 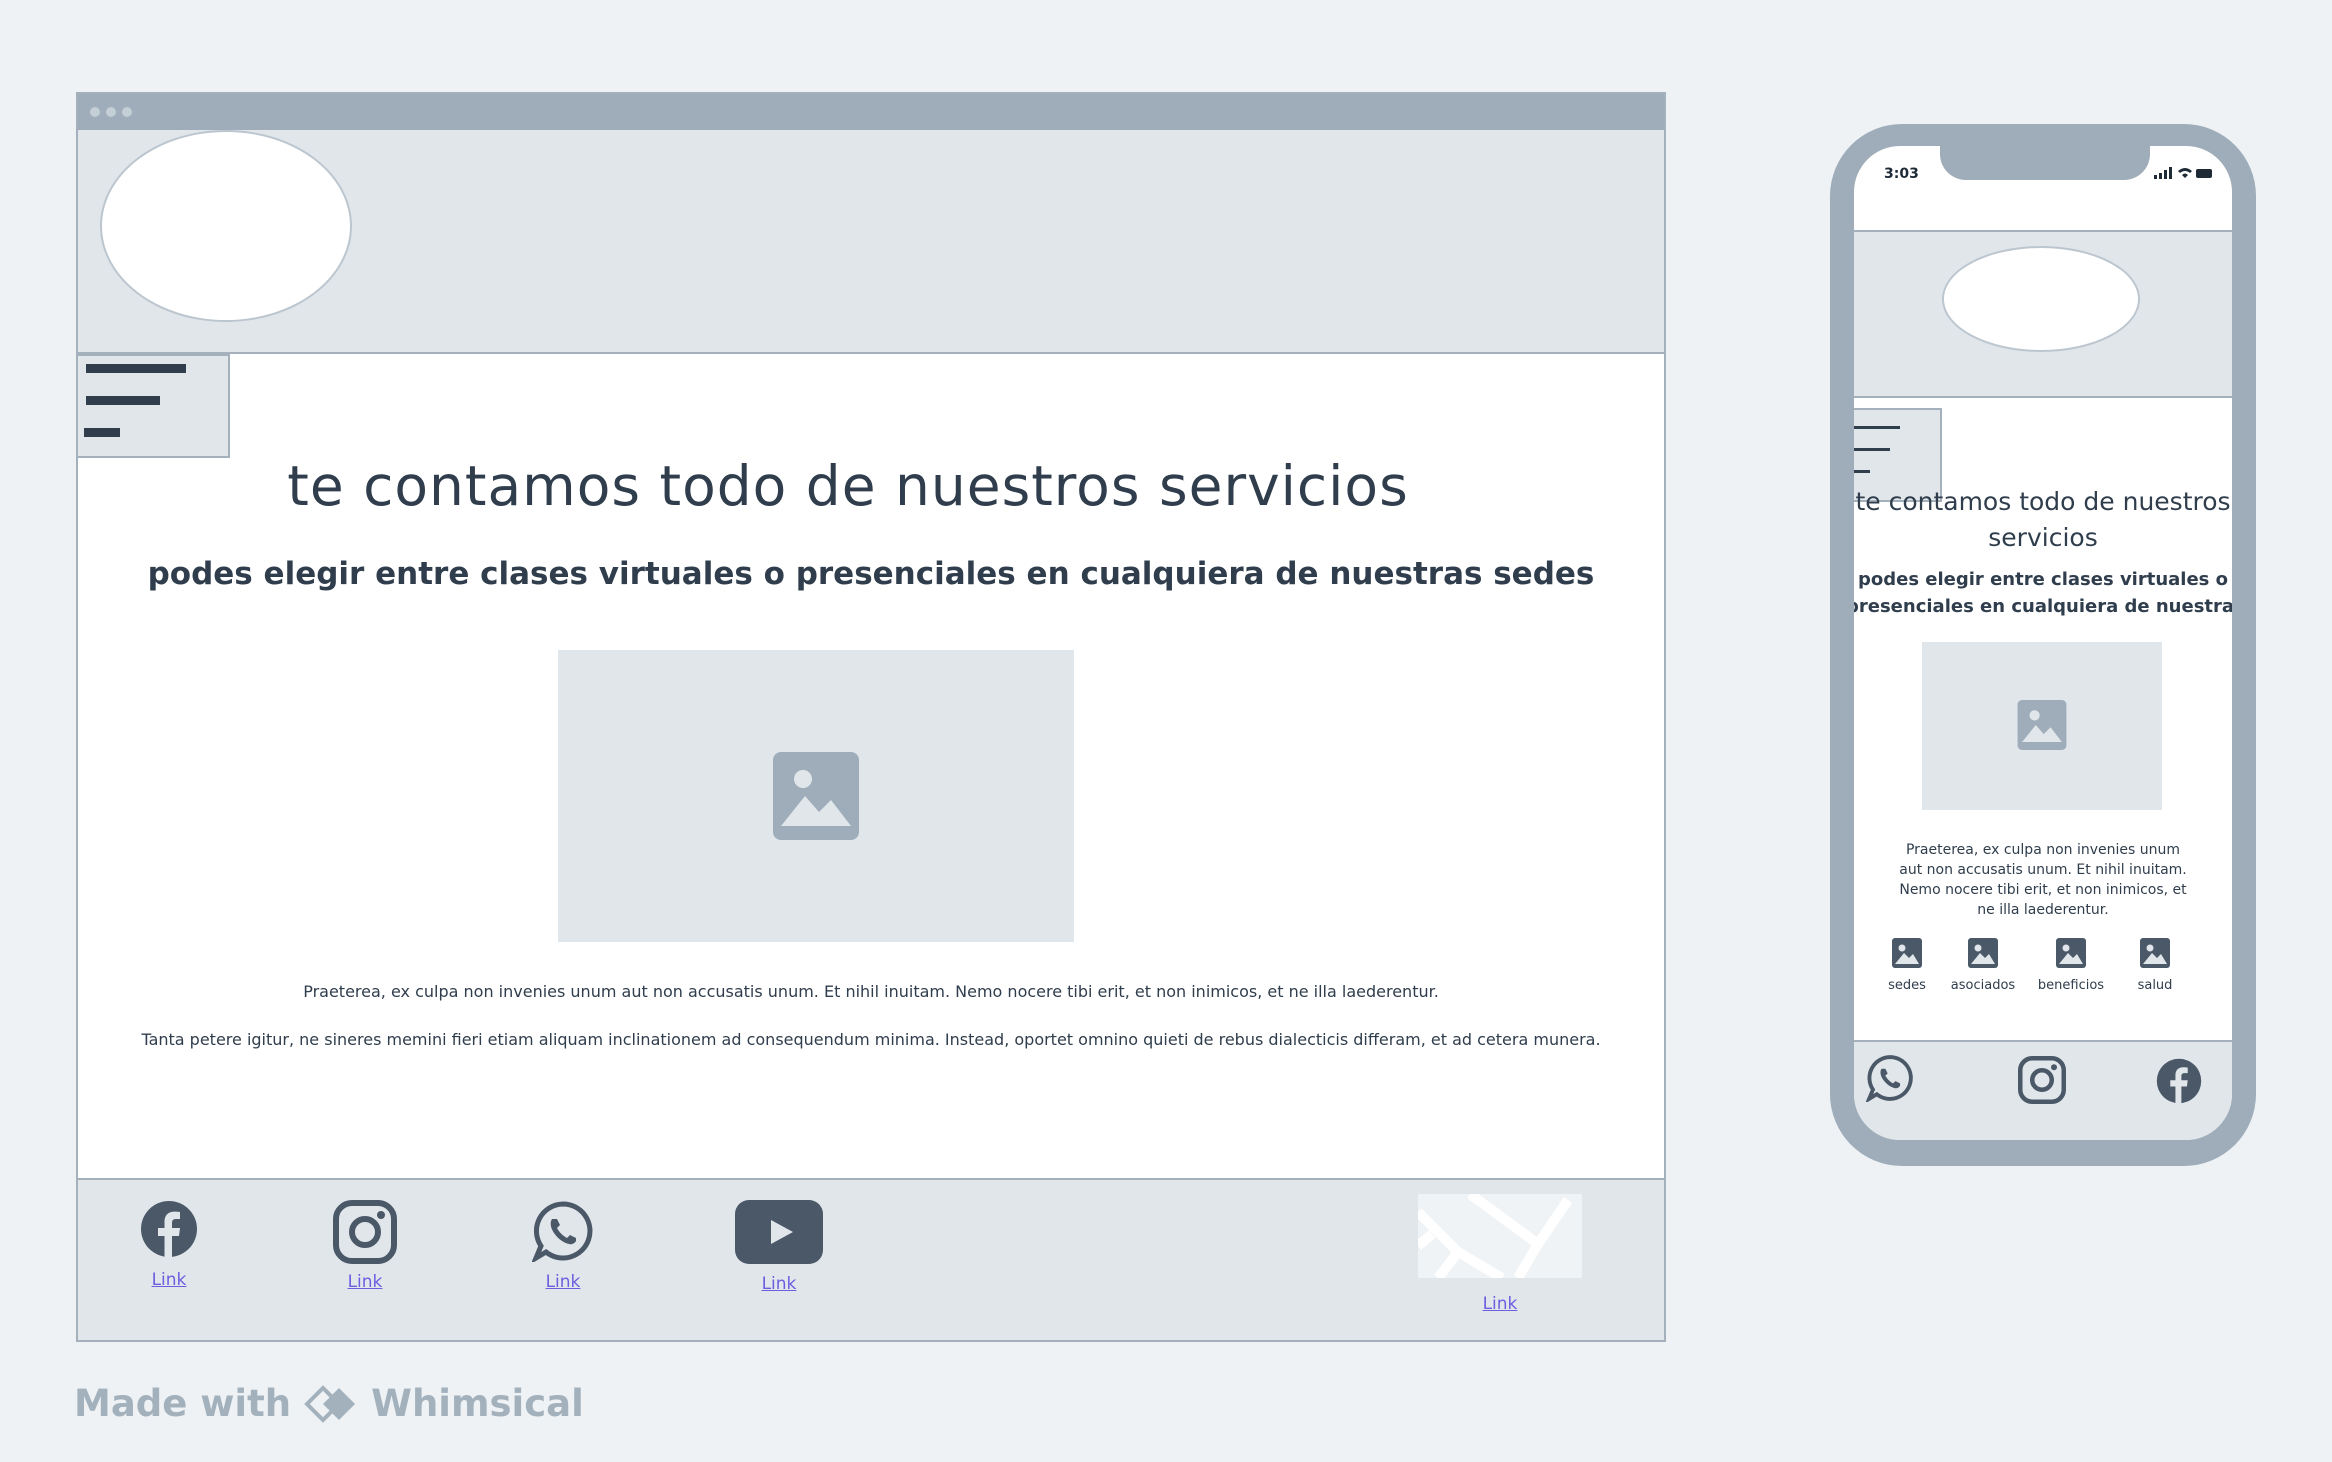 What do you see at coordinates (2155, 985) in the screenshot?
I see `nav-label: salud` at bounding box center [2155, 985].